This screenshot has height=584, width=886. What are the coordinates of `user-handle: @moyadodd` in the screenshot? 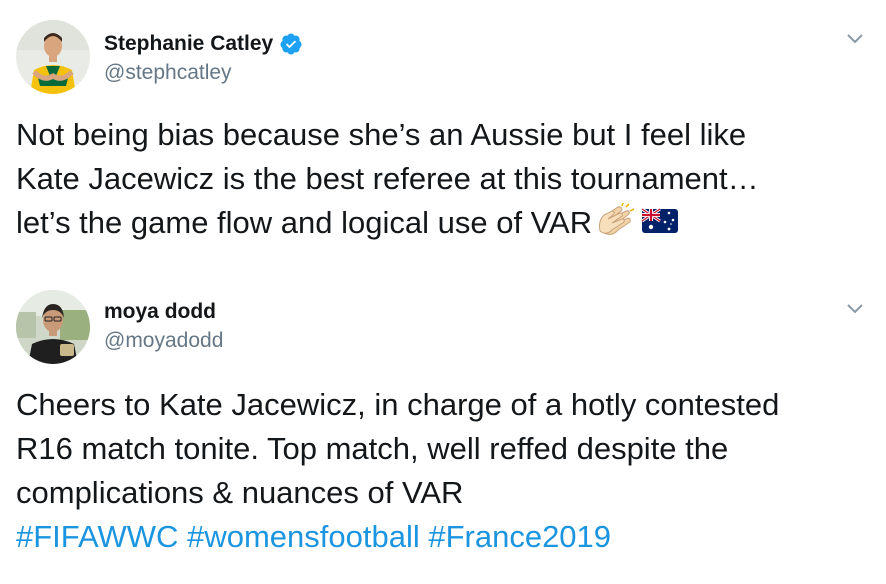 It's located at (163, 341).